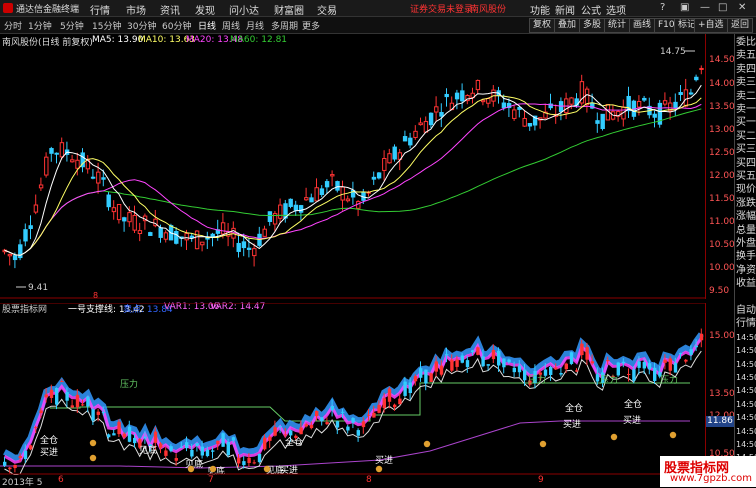  What do you see at coordinates (540, 9) in the screenshot?
I see `menu-functions: 功能` at bounding box center [540, 9].